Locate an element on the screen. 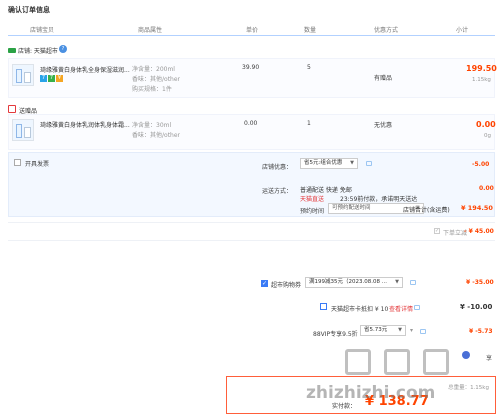 This screenshot has height=414, width=500. col-price: 单价 is located at coordinates (252, 30).